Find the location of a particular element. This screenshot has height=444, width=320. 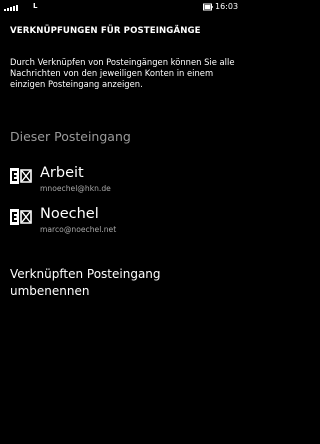

account-item-arbeit: Arbeit mnoechel@hkn.de is located at coordinates (125, 181).